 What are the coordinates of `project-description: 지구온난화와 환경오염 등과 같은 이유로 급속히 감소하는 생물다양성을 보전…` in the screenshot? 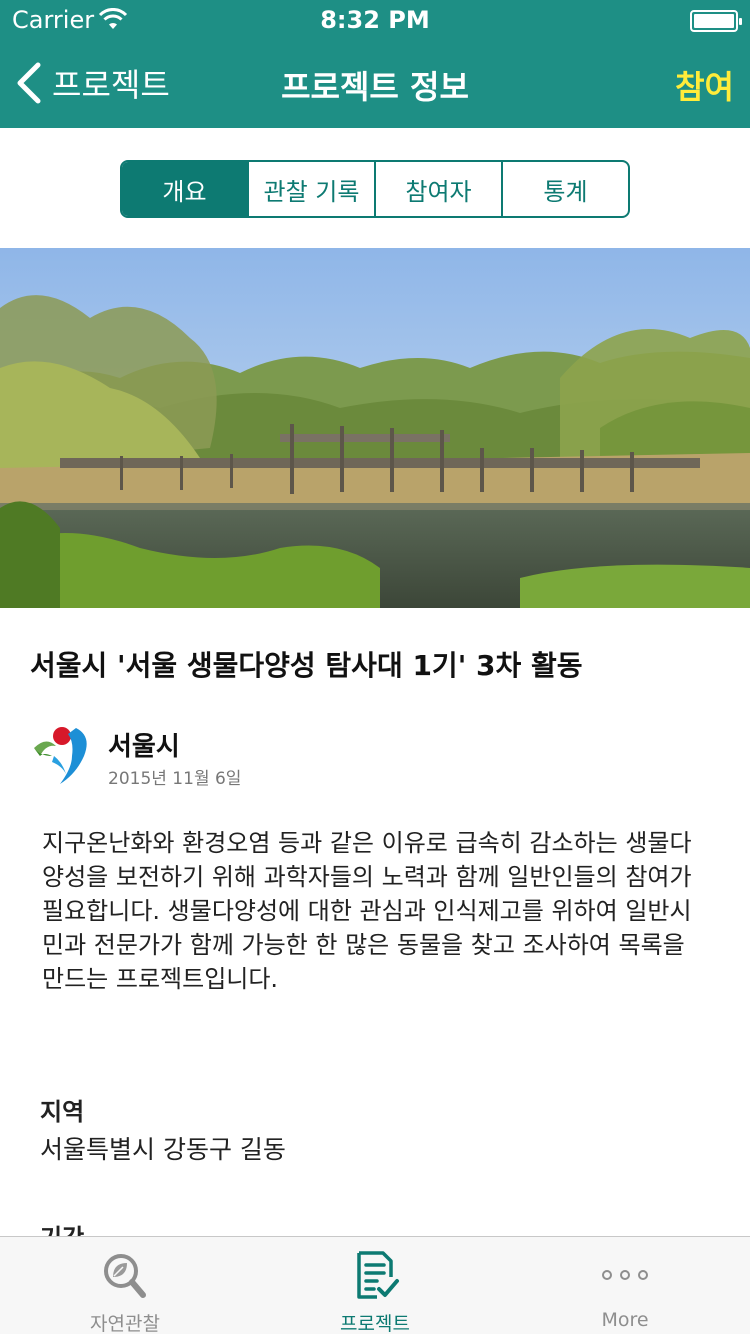 It's located at (367, 911).